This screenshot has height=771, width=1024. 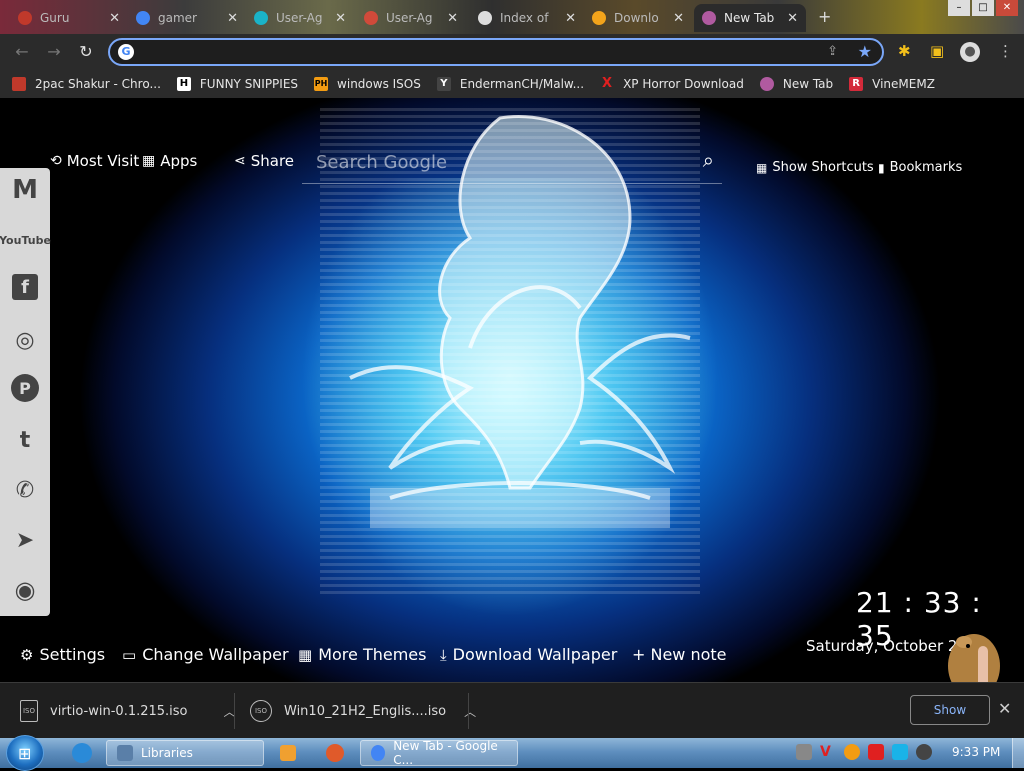 I want to click on date-display: Saturday, October 2, so click(x=882, y=646).